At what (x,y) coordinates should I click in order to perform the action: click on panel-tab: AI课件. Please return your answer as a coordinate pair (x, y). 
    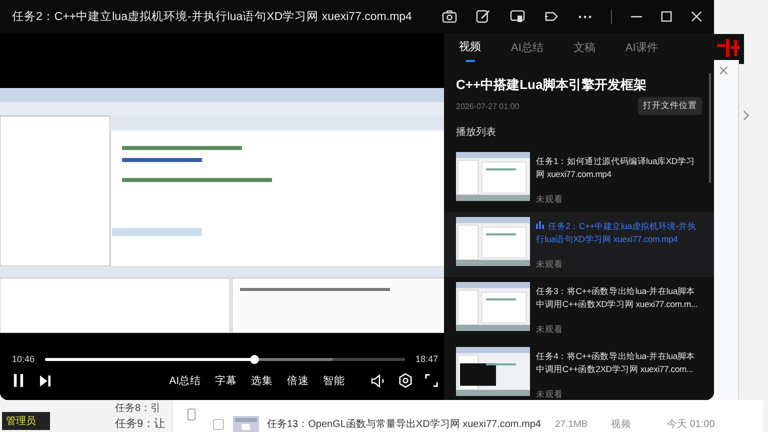
    Looking at the image, I should click on (641, 51).